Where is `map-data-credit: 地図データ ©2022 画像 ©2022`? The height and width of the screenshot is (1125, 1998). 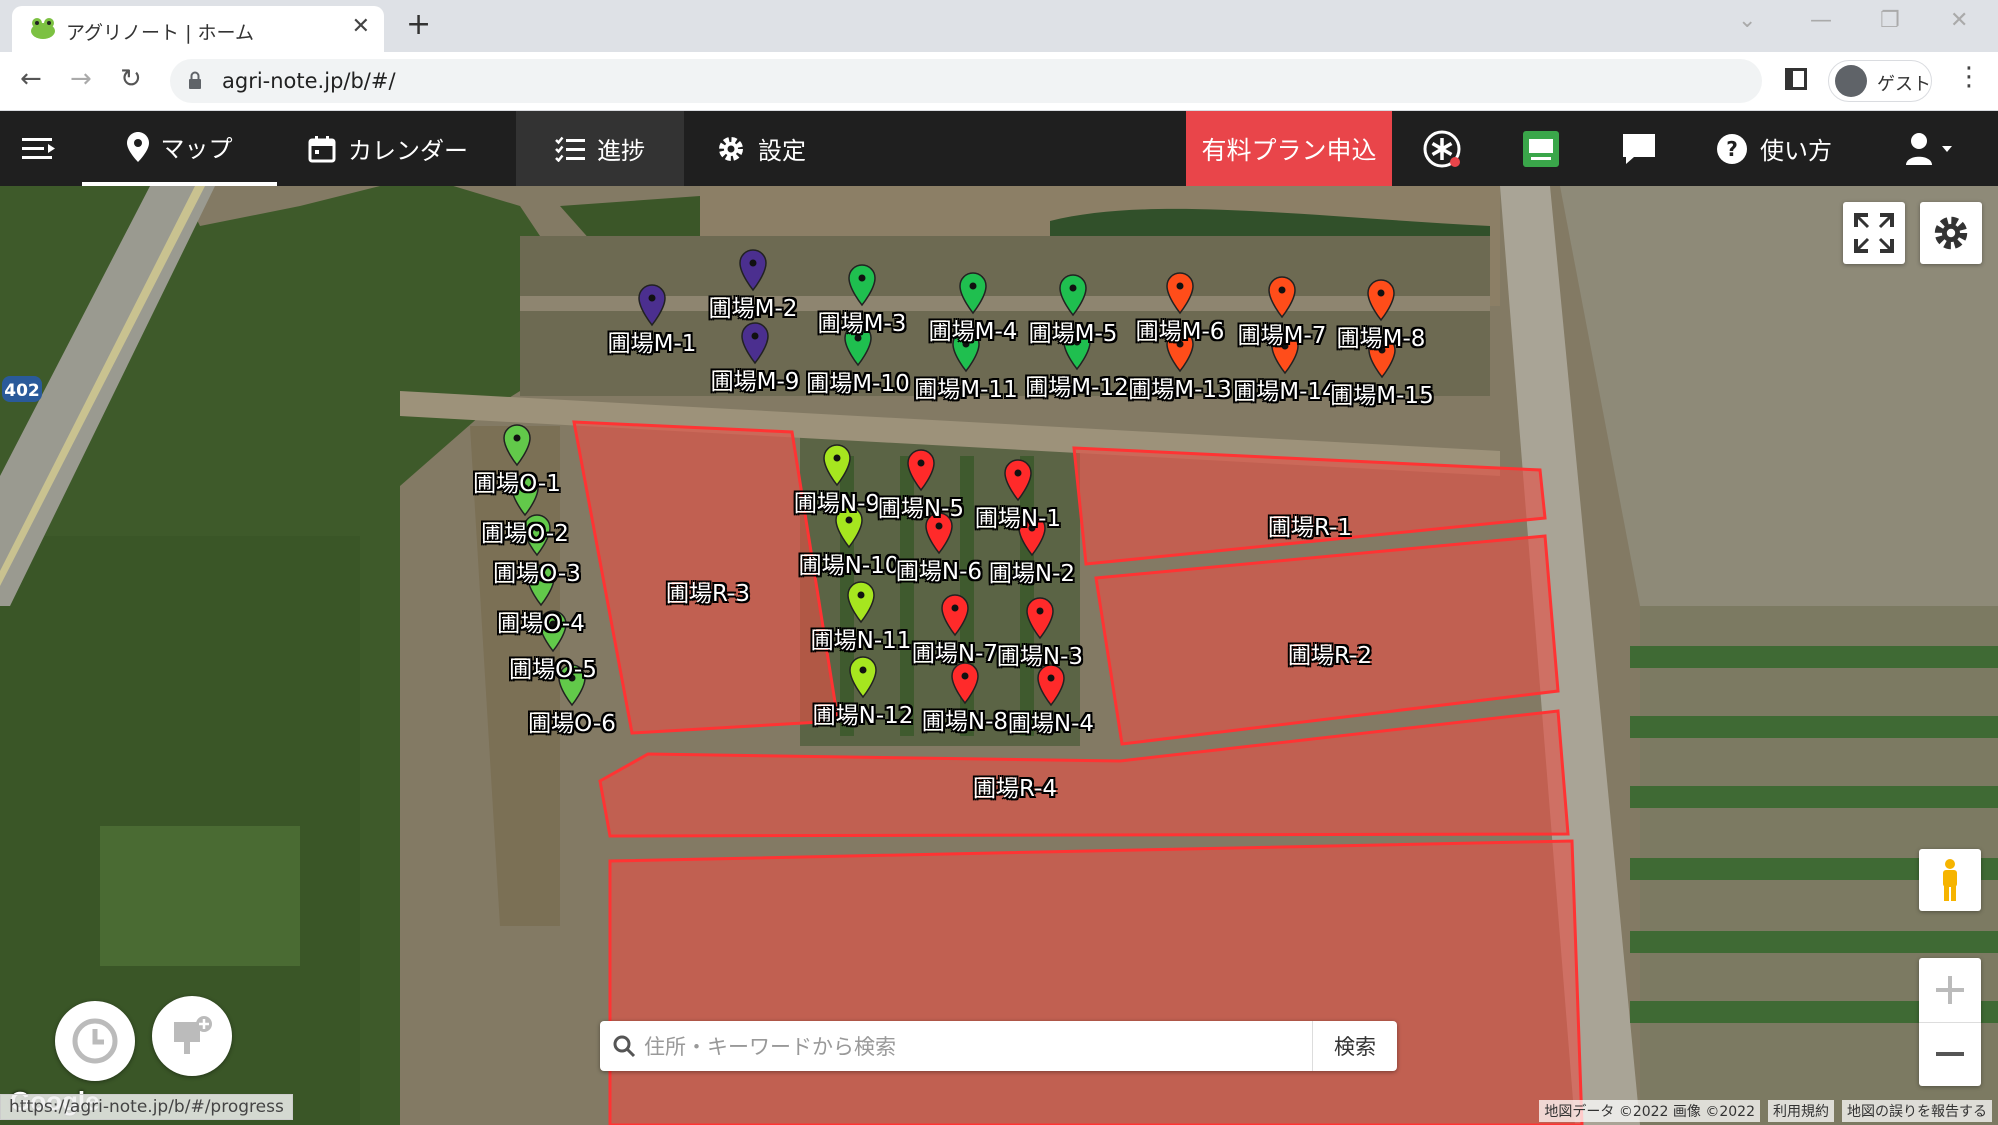 map-data-credit: 地図データ ©2022 画像 ©2022 is located at coordinates (1649, 1111).